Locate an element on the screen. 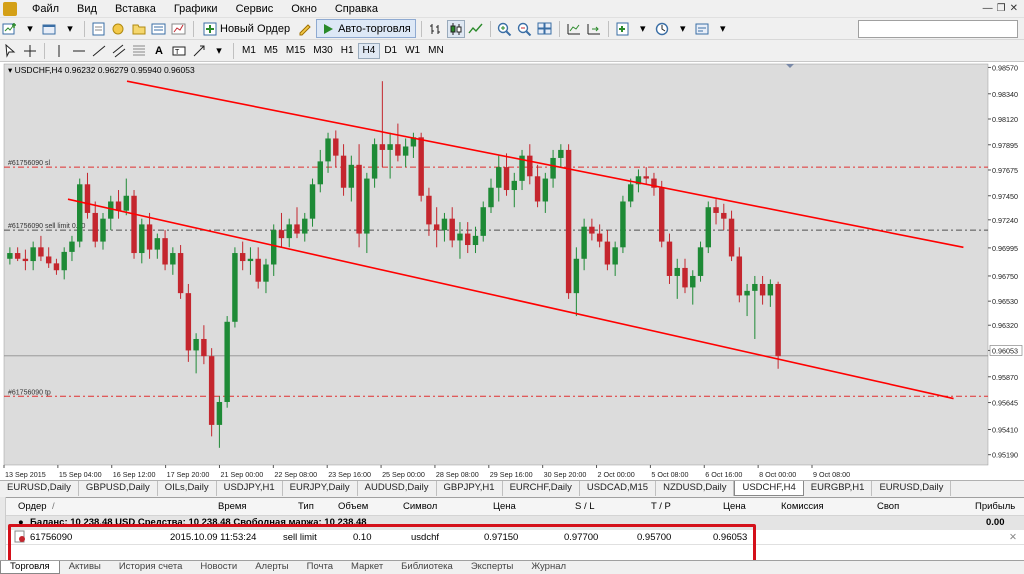 The width and height of the screenshot is (1024, 574). meta-editor-icon is located at coordinates (305, 29).